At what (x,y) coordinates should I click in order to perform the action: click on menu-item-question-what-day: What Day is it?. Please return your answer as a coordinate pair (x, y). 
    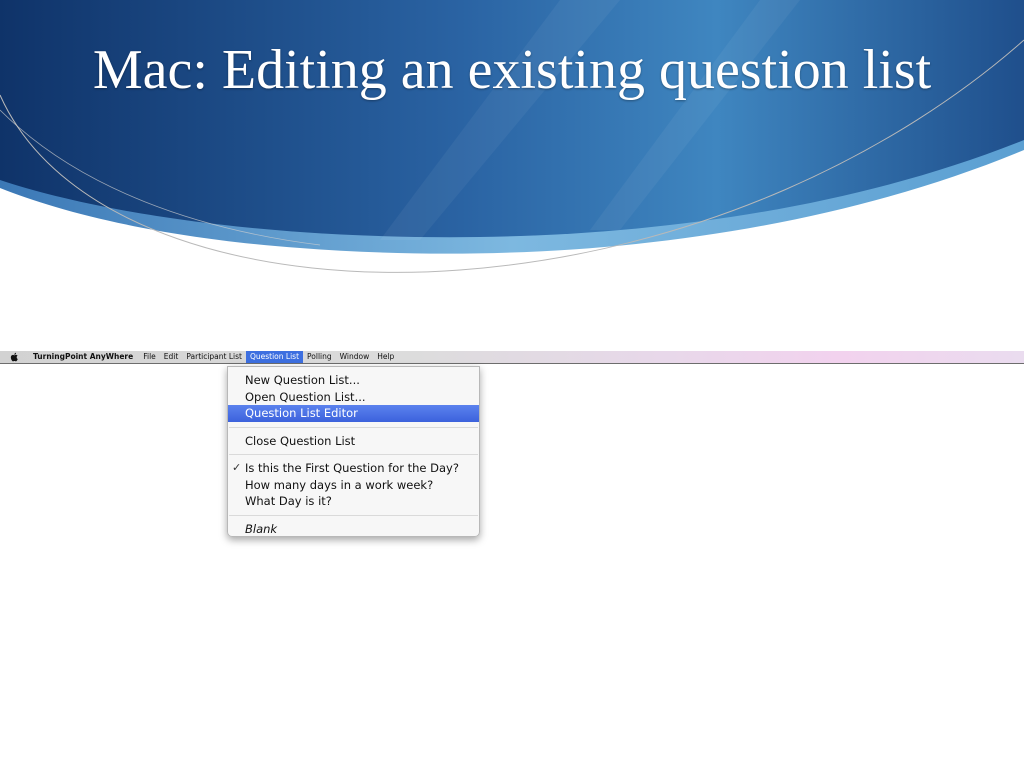
    Looking at the image, I should click on (353, 501).